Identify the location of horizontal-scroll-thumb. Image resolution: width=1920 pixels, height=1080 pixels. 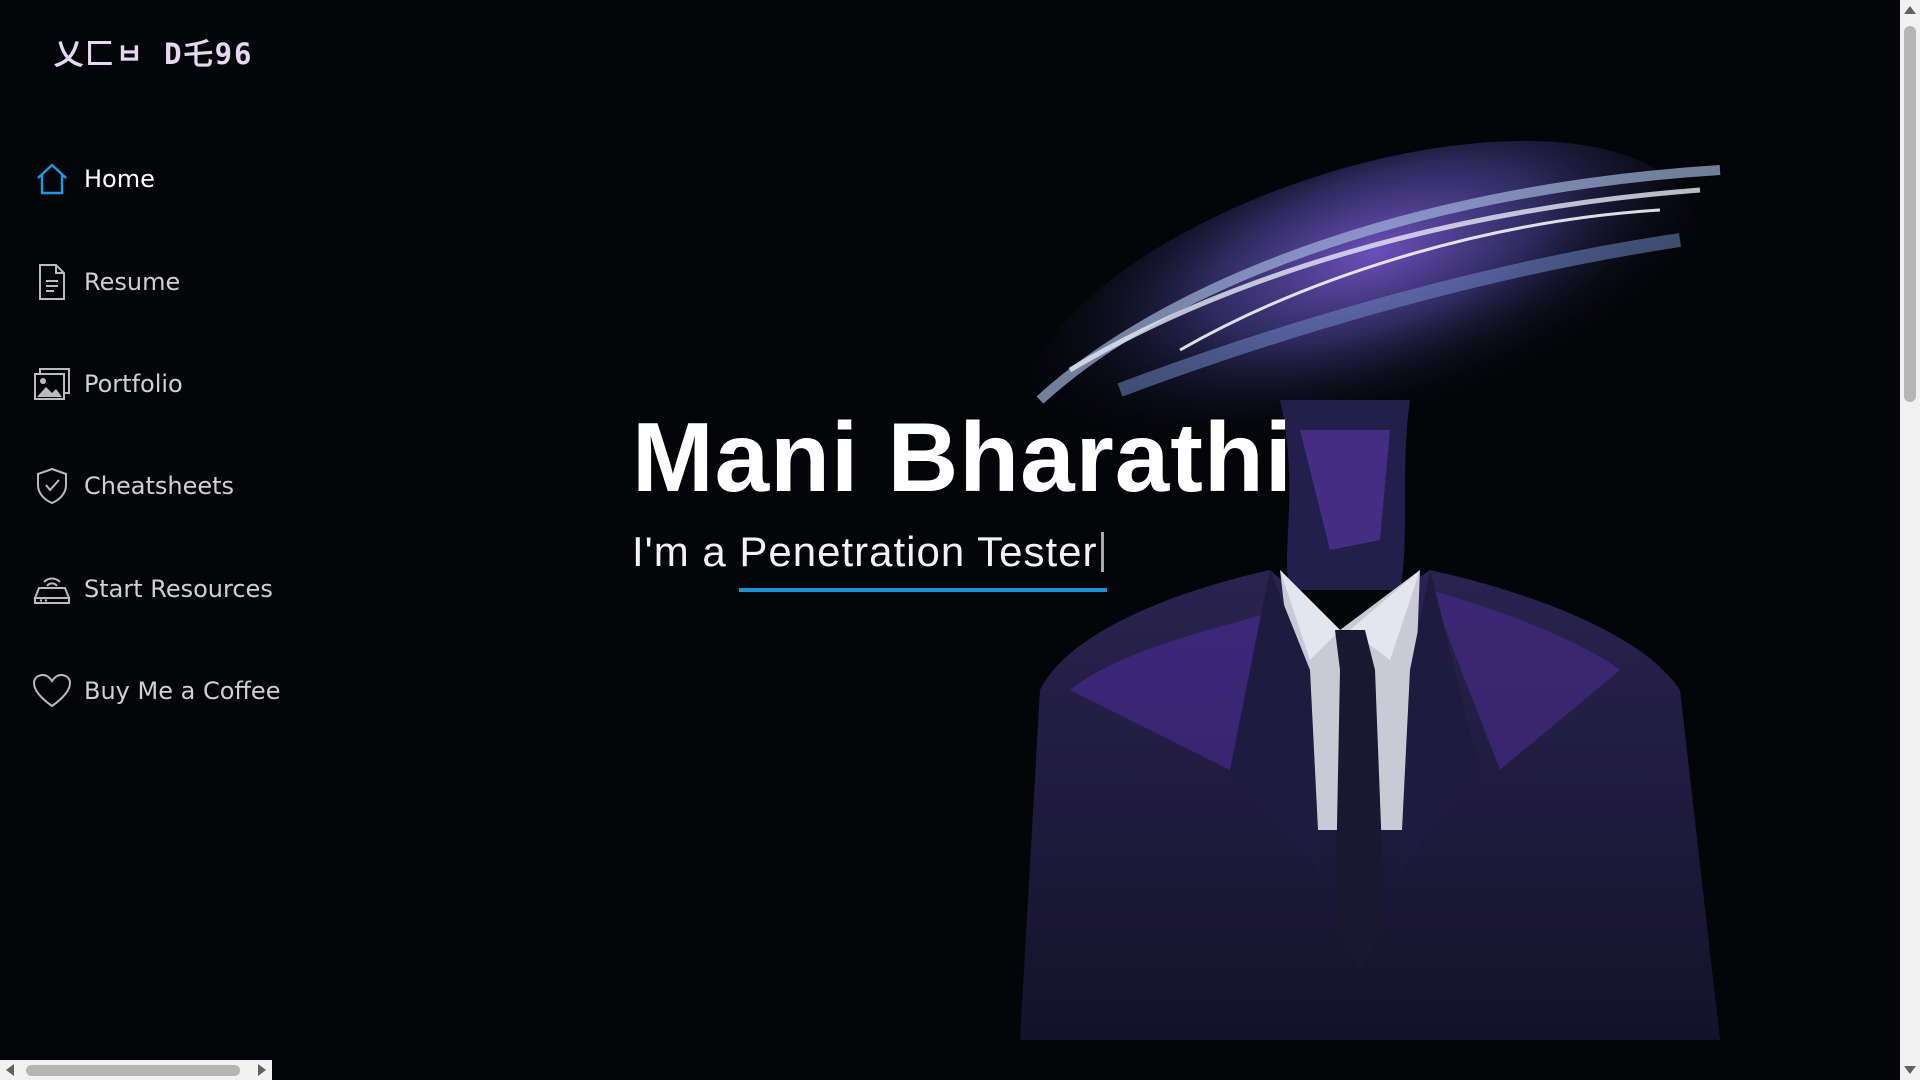
(133, 1070).